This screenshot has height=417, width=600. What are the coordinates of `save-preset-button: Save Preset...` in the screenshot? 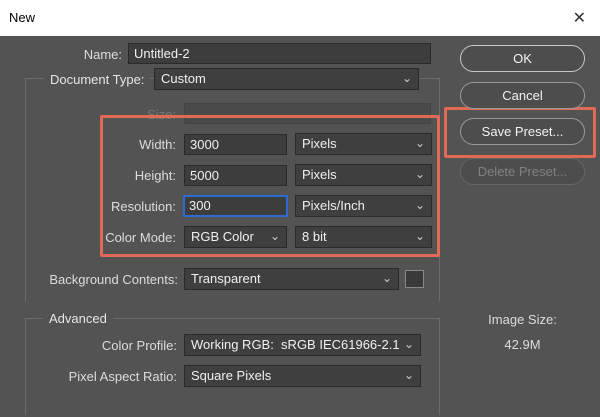 It's located at (522, 131).